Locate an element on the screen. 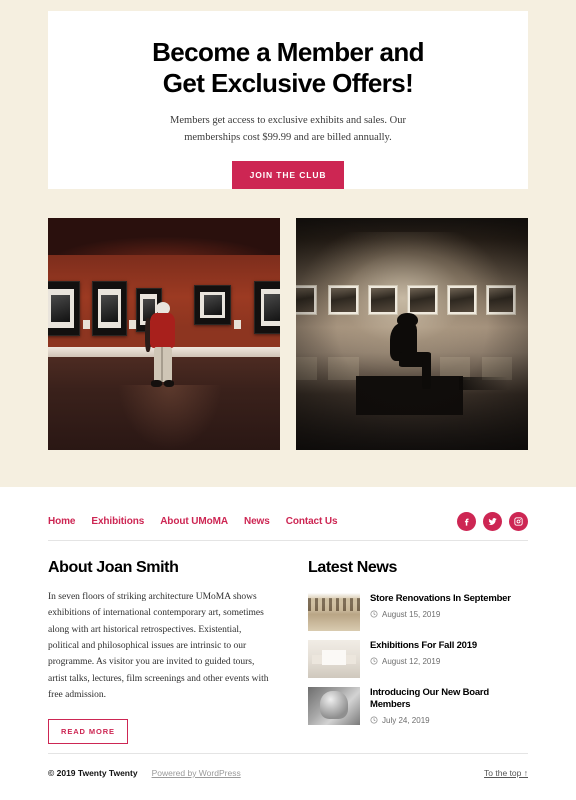  nav-item-contact-us: Contact Us is located at coordinates (312, 521).